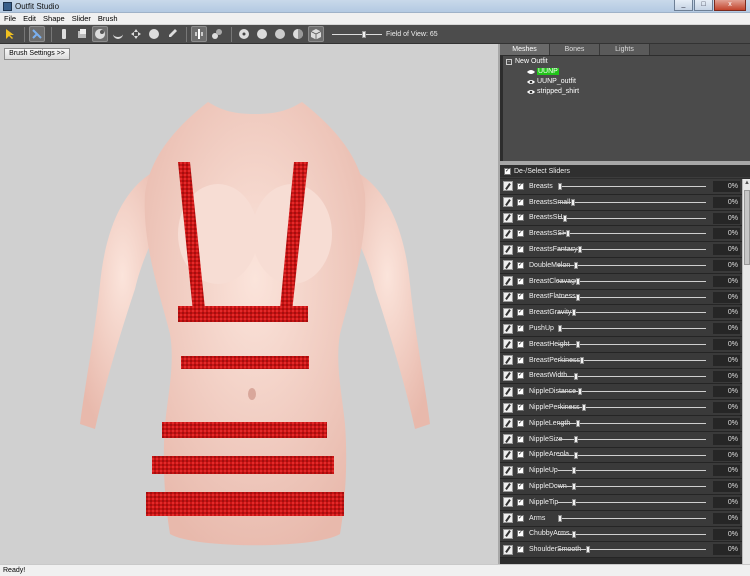  Describe the element at coordinates (527, 61) in the screenshot. I see `tree-root: − New Outfit` at that location.